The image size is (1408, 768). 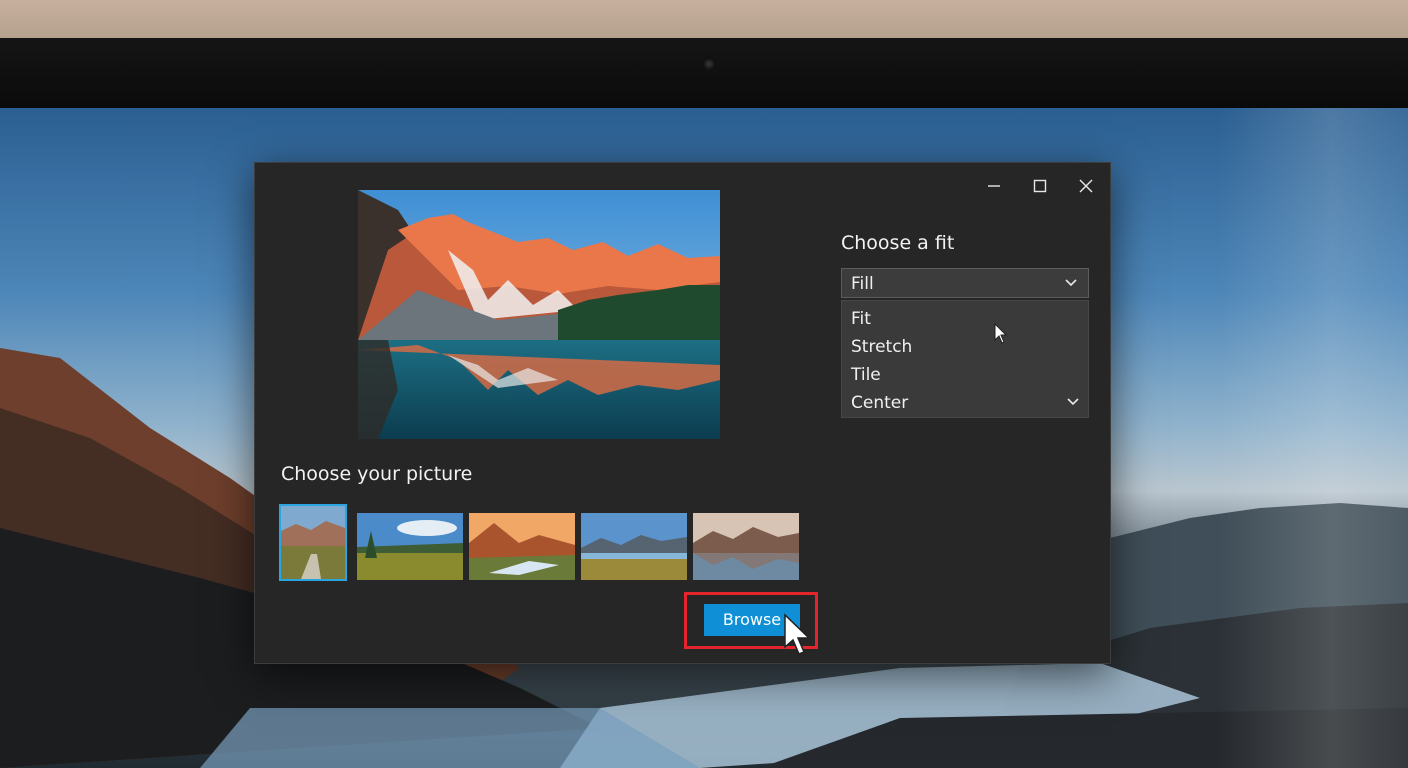 What do you see at coordinates (965, 359) in the screenshot?
I see `fit-dropdown-list: Fit Stretch Tile Center` at bounding box center [965, 359].